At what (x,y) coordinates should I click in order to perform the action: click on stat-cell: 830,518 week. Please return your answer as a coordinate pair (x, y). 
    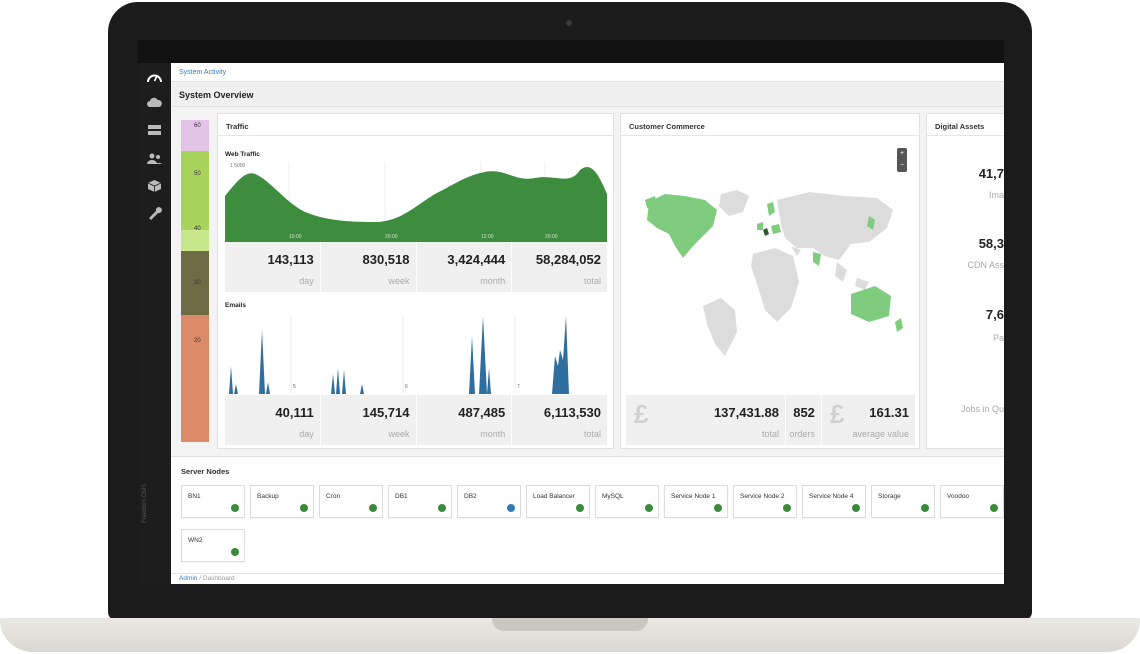
    Looking at the image, I should click on (369, 267).